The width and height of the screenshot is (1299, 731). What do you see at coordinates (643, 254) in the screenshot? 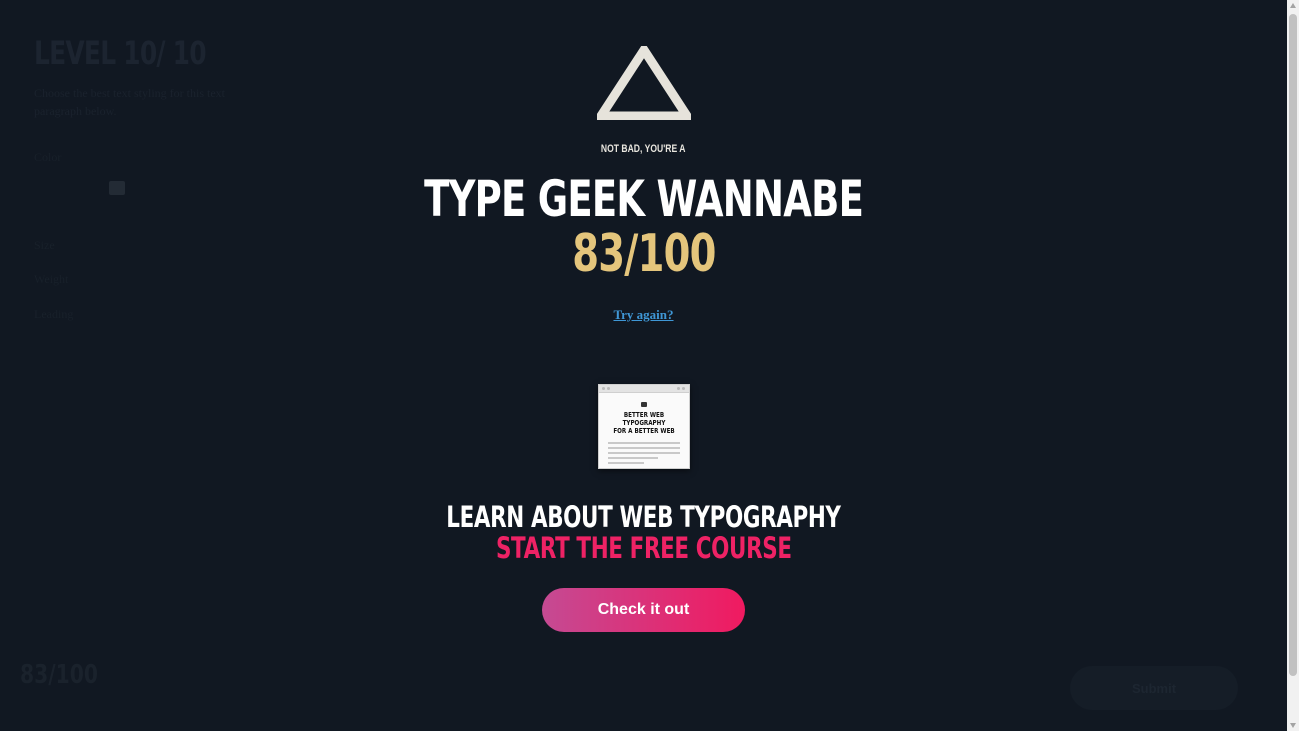
I see `result-score: 83/100` at bounding box center [643, 254].